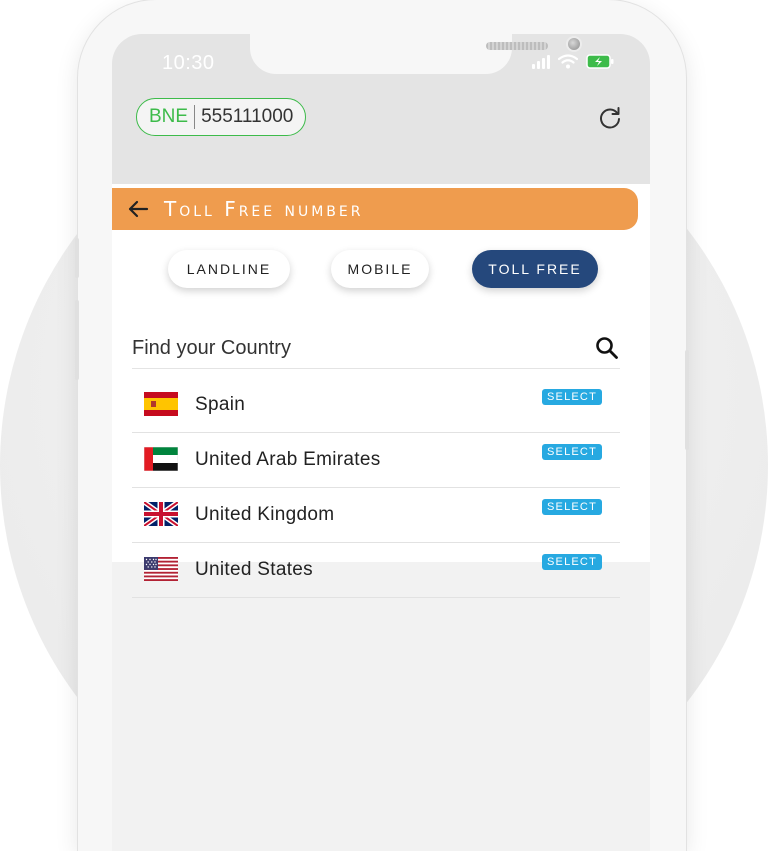 The image size is (768, 851). Describe the element at coordinates (195, 117) in the screenshot. I see `account-separator` at that location.